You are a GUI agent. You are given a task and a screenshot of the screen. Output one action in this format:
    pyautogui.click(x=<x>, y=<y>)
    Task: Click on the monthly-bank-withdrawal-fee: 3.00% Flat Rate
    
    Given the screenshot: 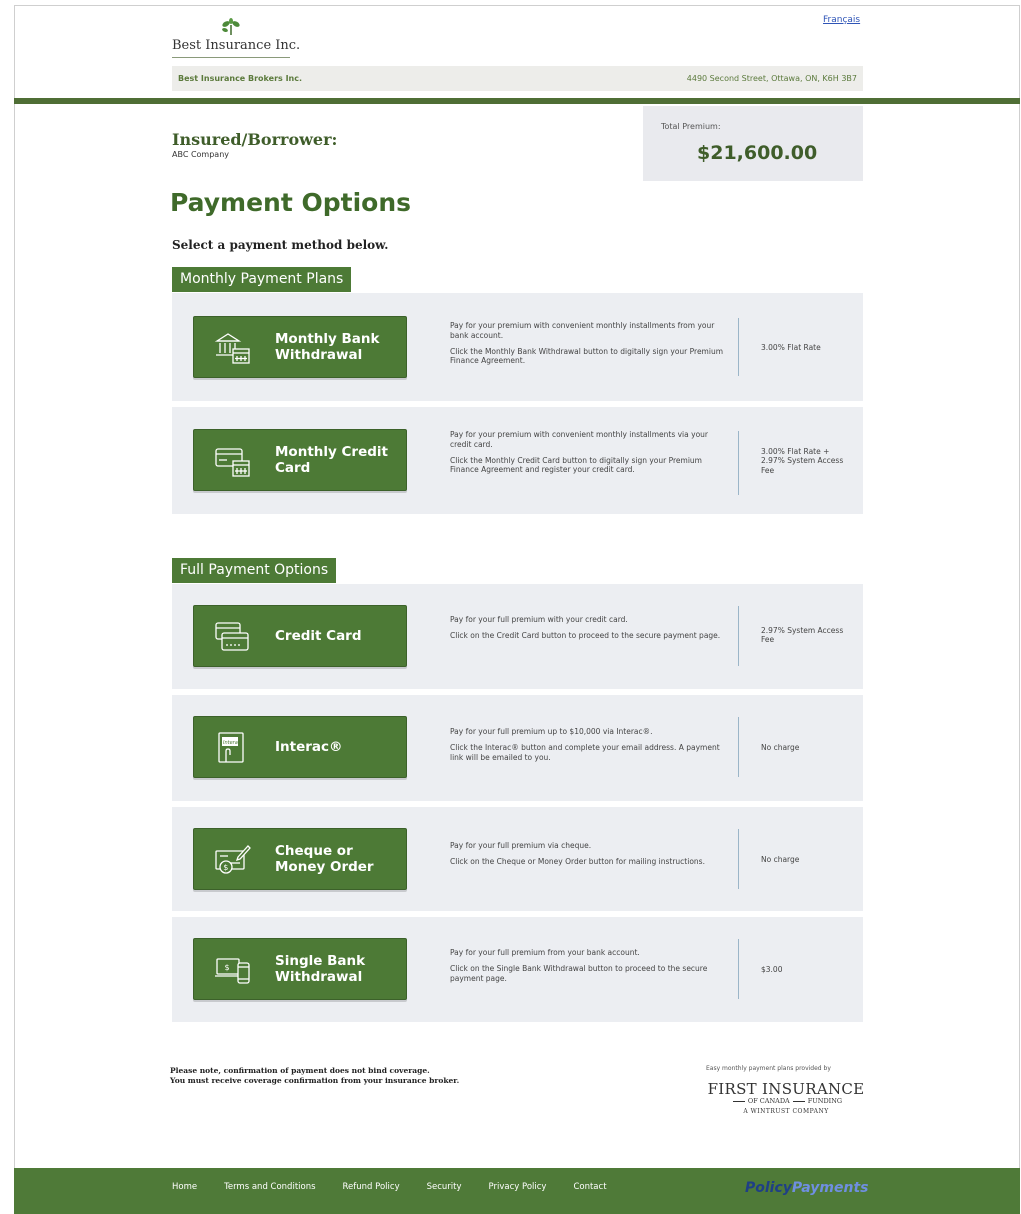 What is the action you would take?
    pyautogui.click(x=791, y=347)
    